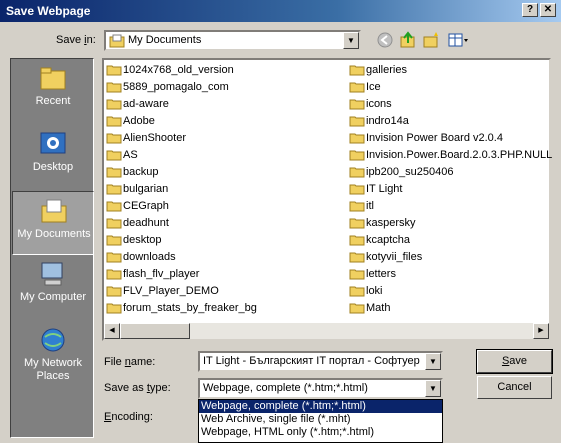 The image size is (561, 443). I want to click on desktop-icon, so click(53, 143).